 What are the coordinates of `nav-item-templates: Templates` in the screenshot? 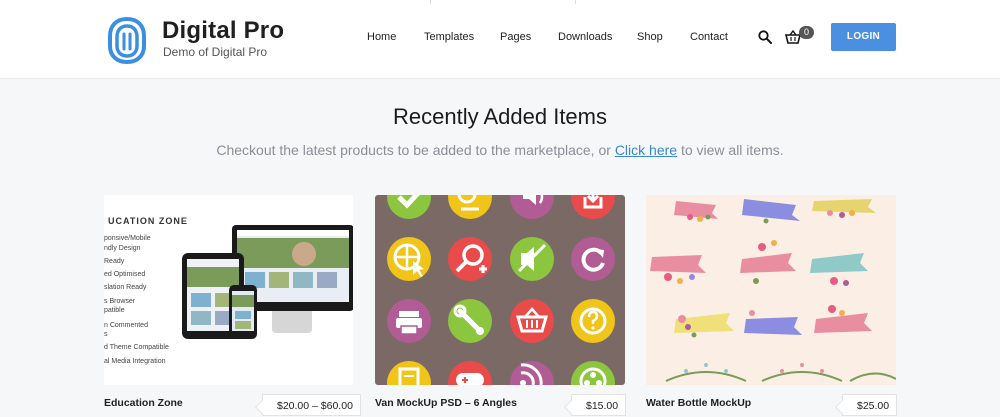 It's located at (449, 37).